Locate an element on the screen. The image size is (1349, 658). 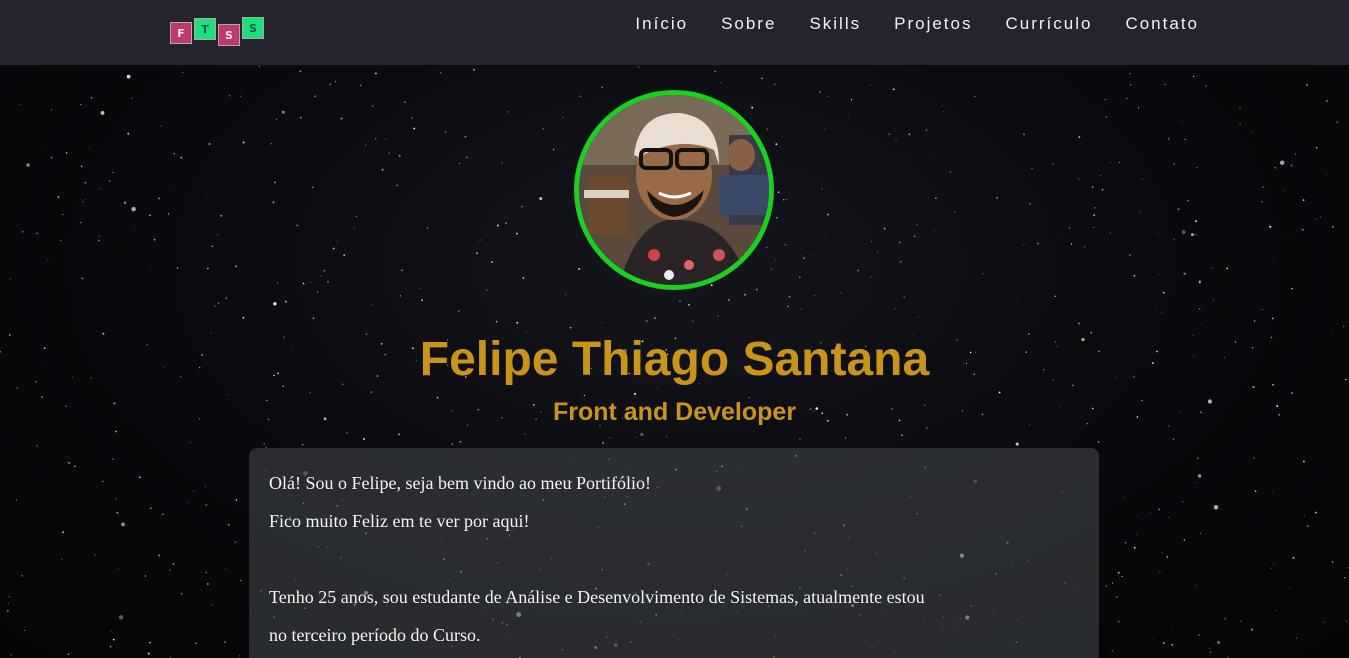
about-line-welcome: Fico muito Feliz em te ver por aqui! is located at coordinates (399, 521).